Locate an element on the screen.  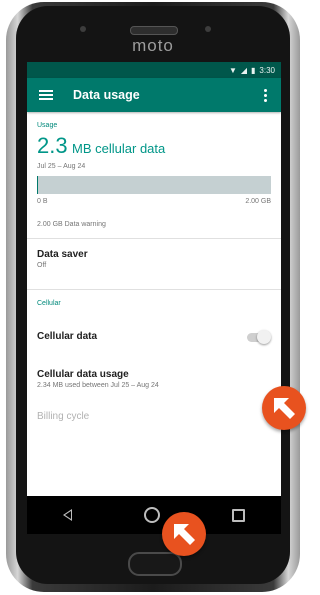
usage-bar-min: 0 B is located at coordinates (42, 201).